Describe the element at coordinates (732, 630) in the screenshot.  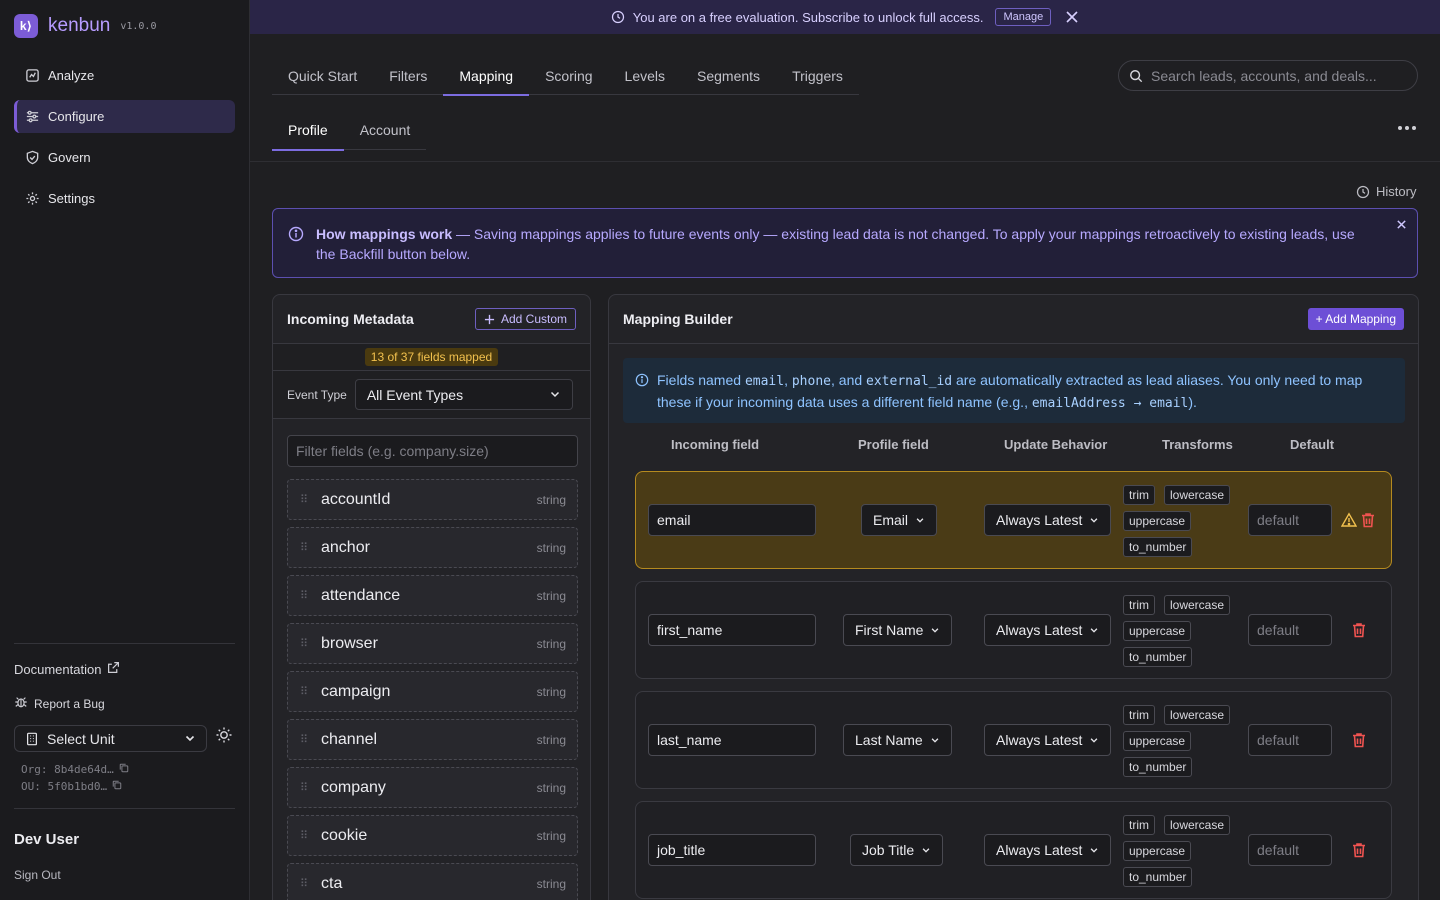
I see `incoming-field-input: first_name` at that location.